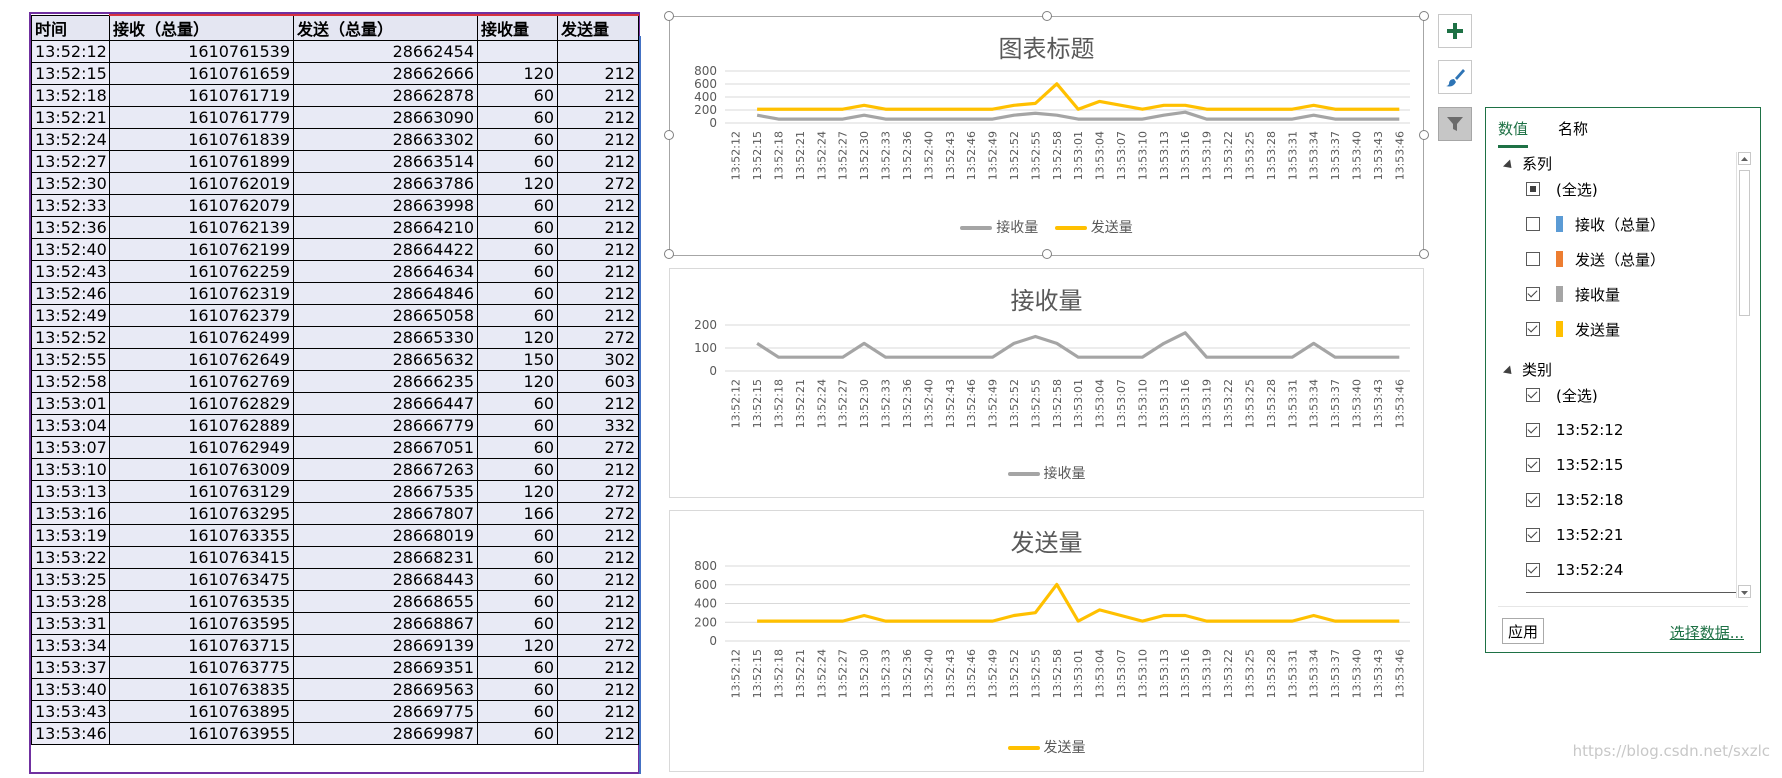 The width and height of the screenshot is (1782, 778). I want to click on resize-handle-tc, so click(1047, 16).